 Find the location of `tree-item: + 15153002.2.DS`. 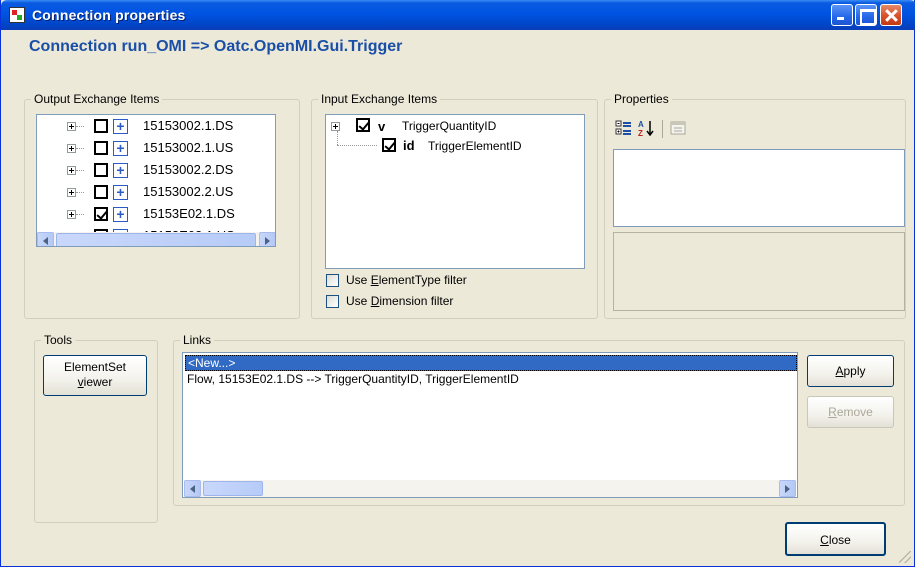

tree-item: + 15153002.2.DS is located at coordinates (156, 171).